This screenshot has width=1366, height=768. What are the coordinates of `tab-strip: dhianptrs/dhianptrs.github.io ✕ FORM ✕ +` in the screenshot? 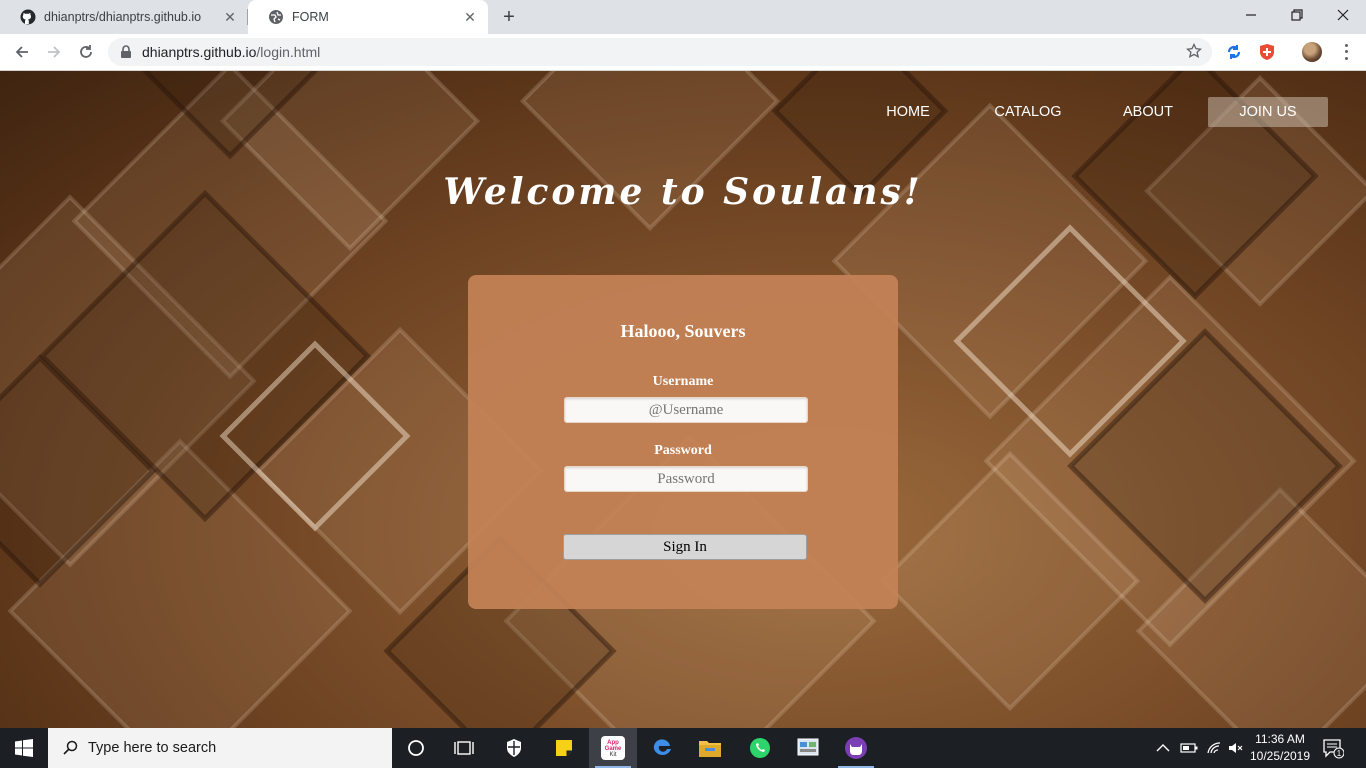 It's located at (683, 17).